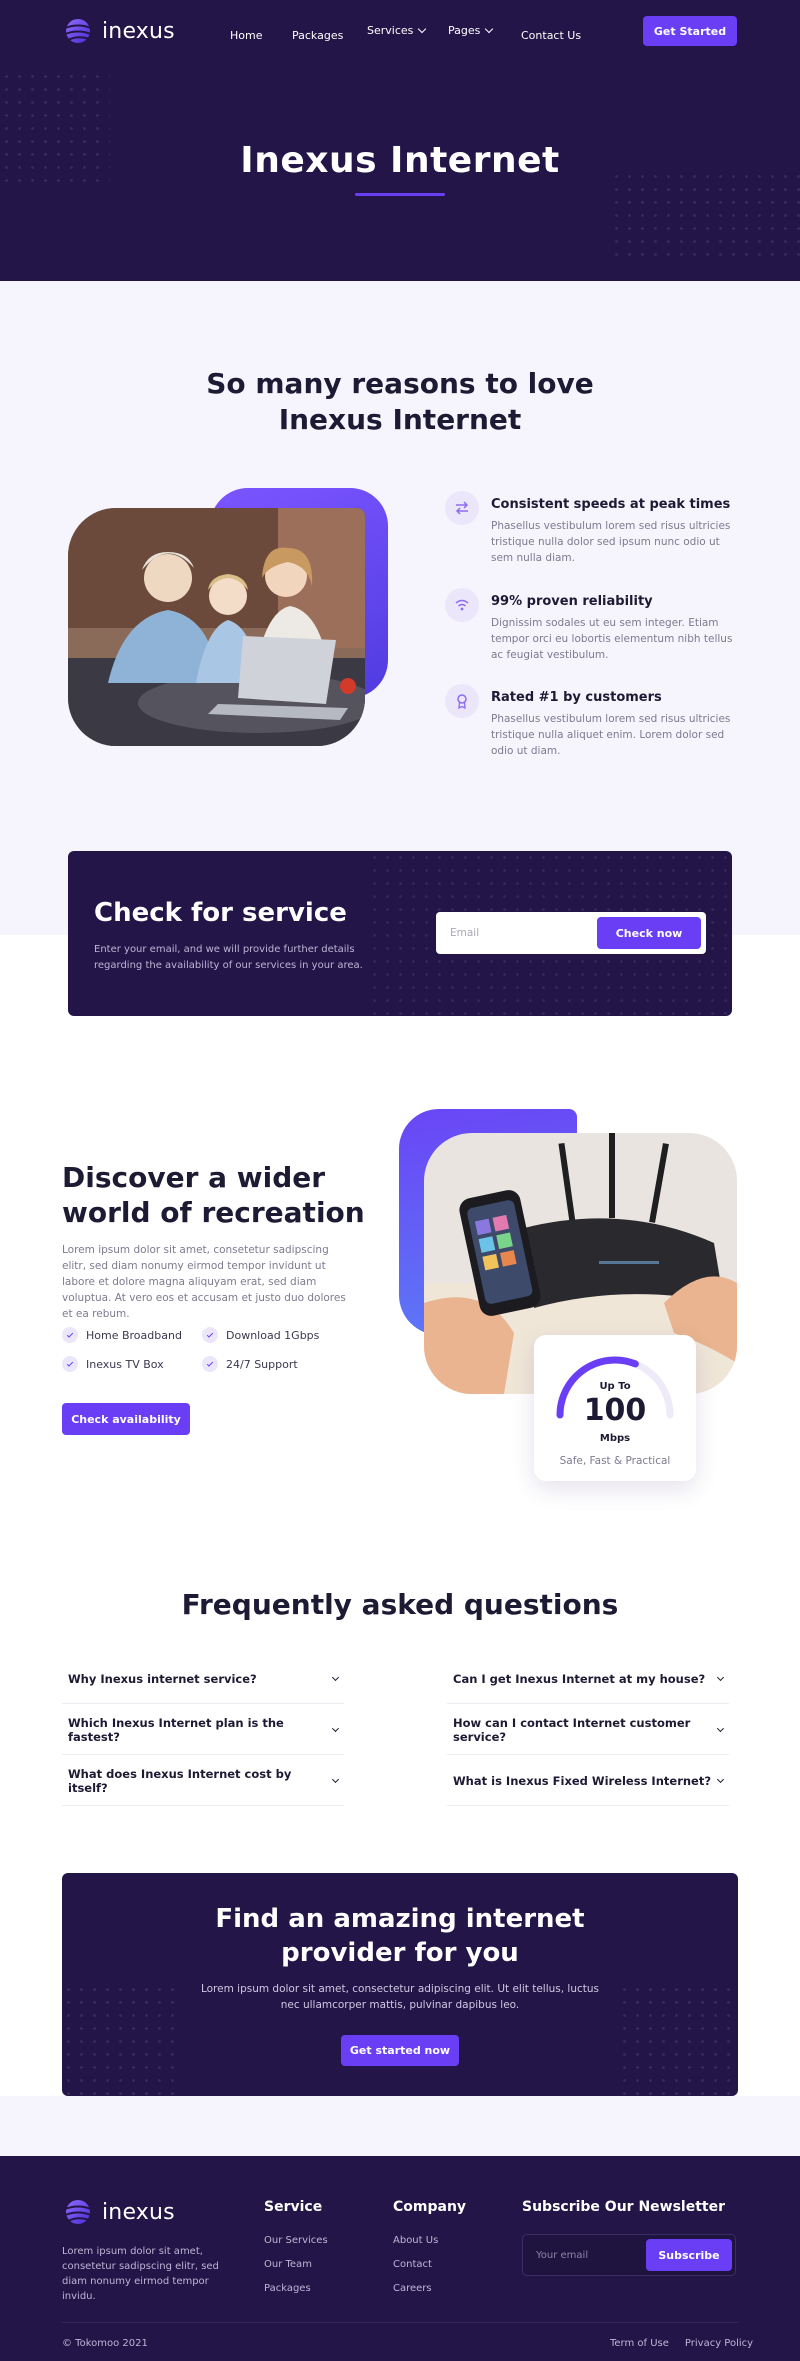  What do you see at coordinates (582, 1780) in the screenshot?
I see `faq-question: What is Inexus Fixed Wireless Internet?` at bounding box center [582, 1780].